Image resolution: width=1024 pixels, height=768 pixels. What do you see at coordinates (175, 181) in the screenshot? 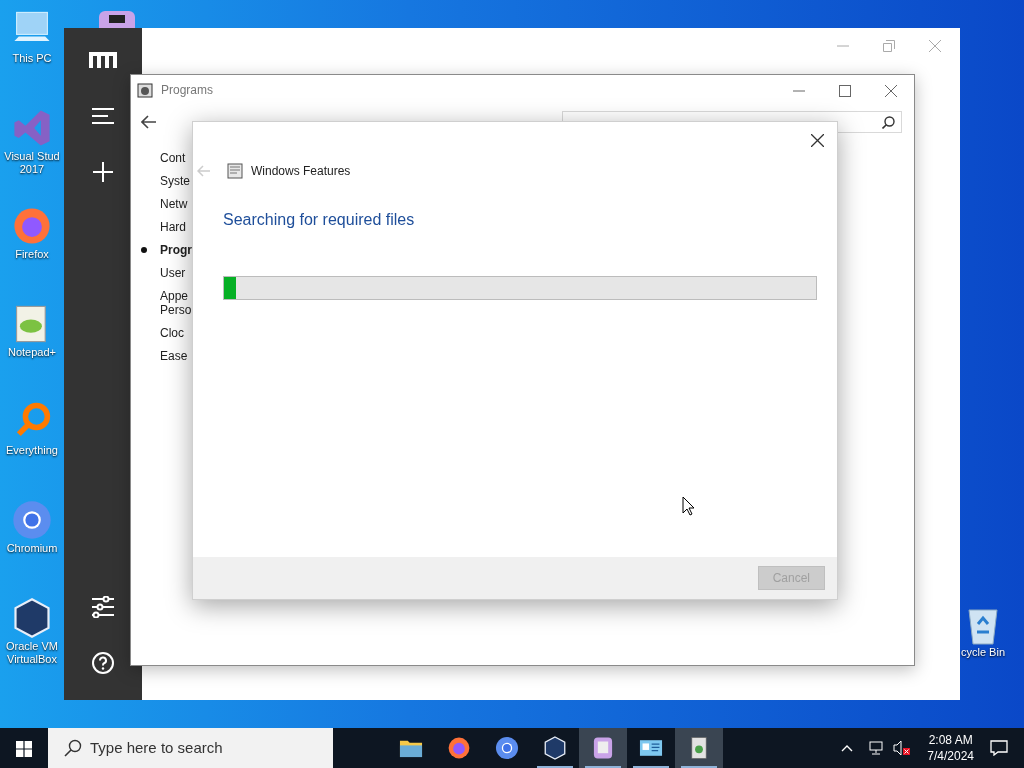
I see `nav-link: Syste` at bounding box center [175, 181].